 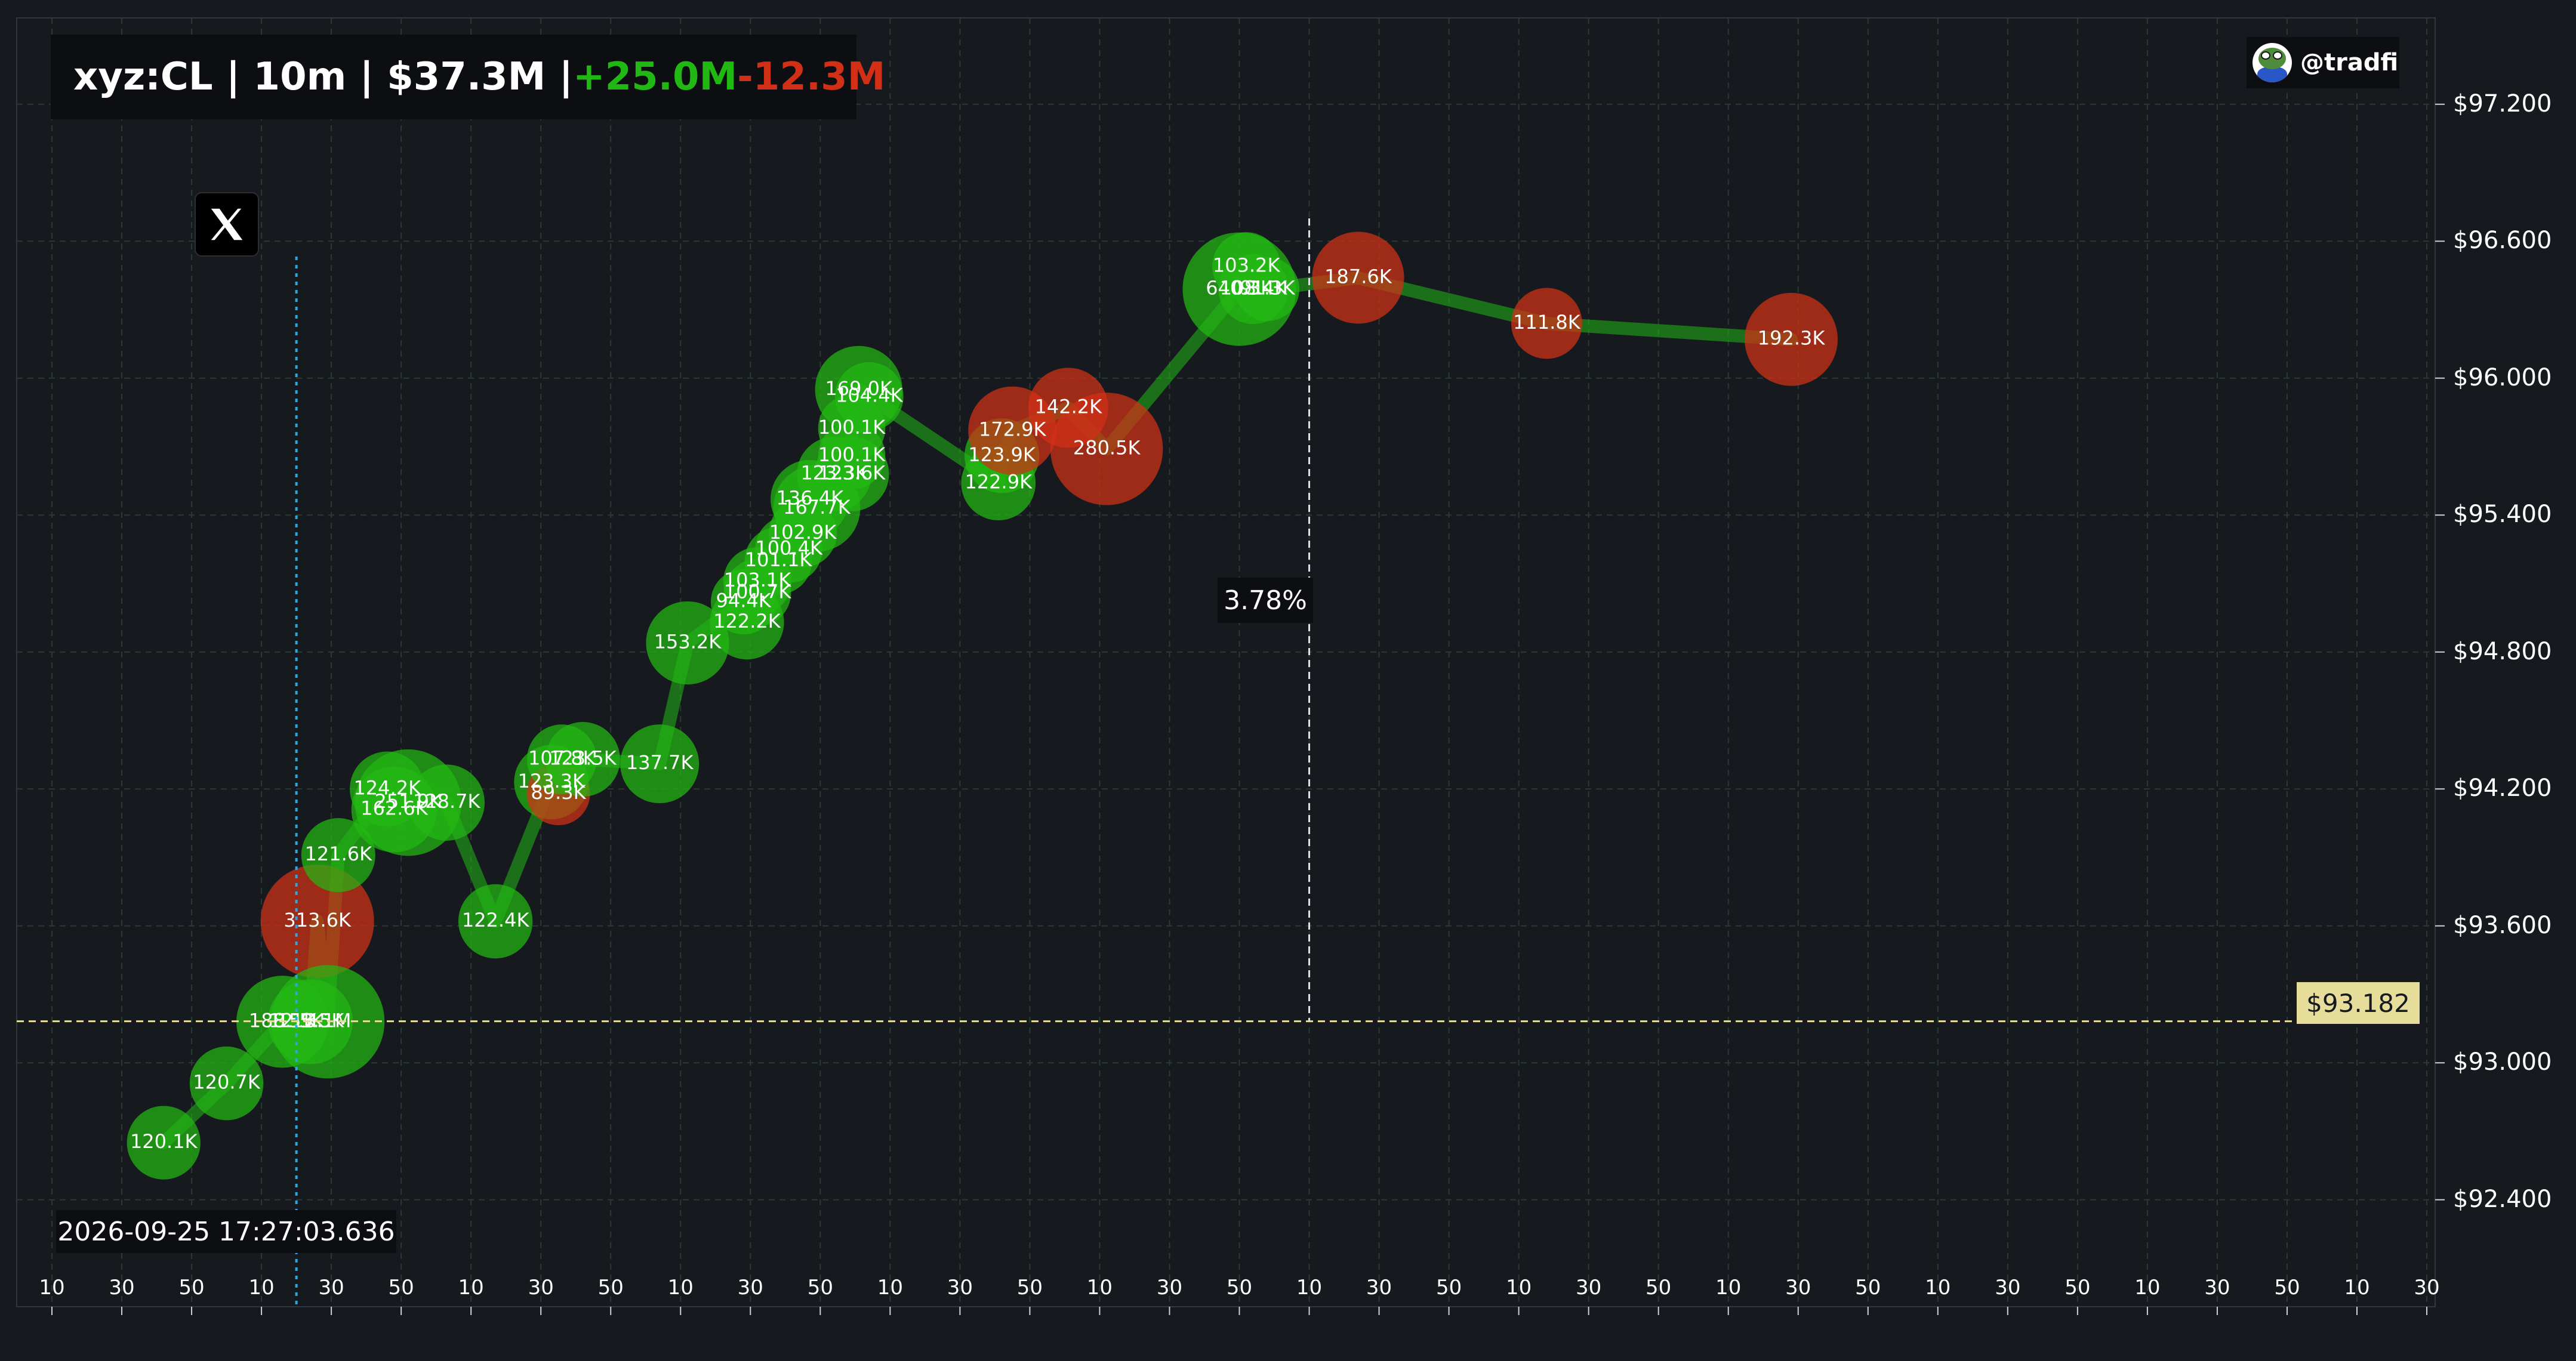 I want to click on trade-size-label: 187.6K, so click(x=1358, y=276).